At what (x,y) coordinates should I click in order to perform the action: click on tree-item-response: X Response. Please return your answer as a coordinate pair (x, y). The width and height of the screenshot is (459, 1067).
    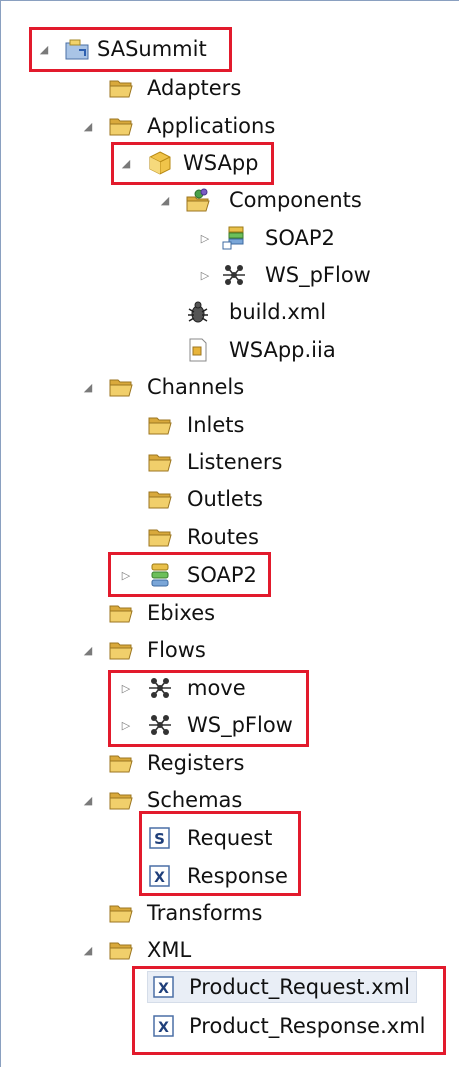
    Looking at the image, I should click on (230, 876).